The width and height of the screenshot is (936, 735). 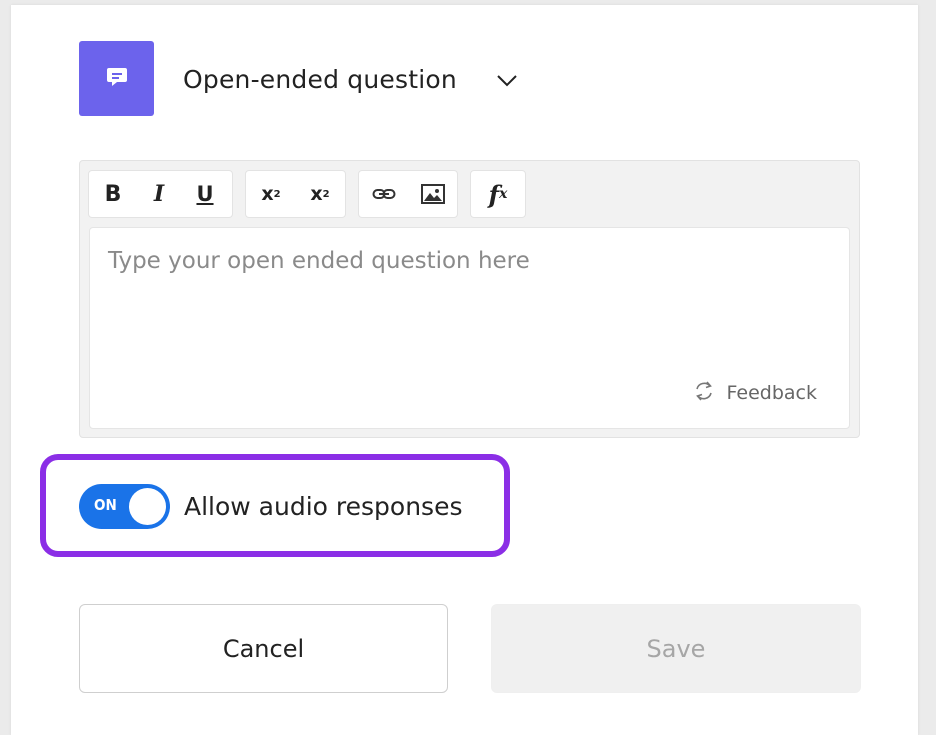 What do you see at coordinates (316, 194) in the screenshot?
I see `subscript-base: x` at bounding box center [316, 194].